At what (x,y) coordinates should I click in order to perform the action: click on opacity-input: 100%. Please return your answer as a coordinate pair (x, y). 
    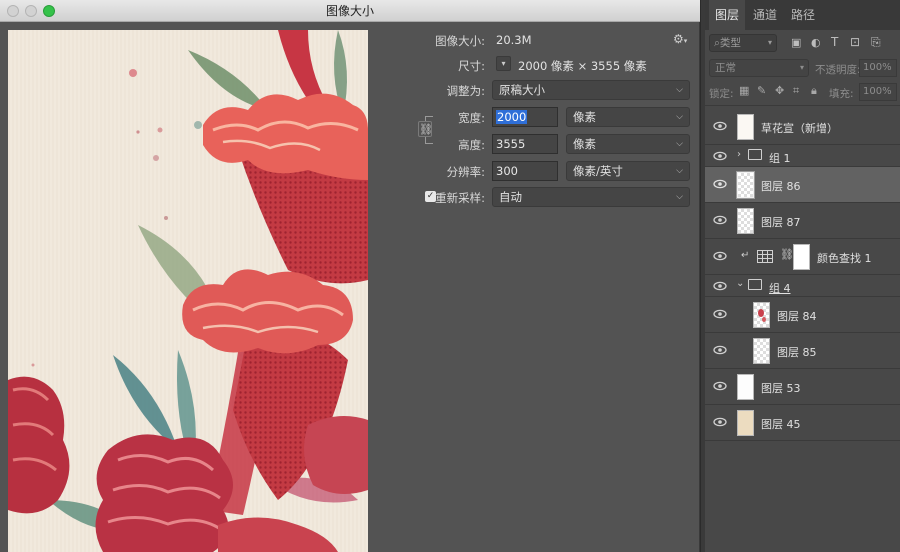
    Looking at the image, I should click on (878, 68).